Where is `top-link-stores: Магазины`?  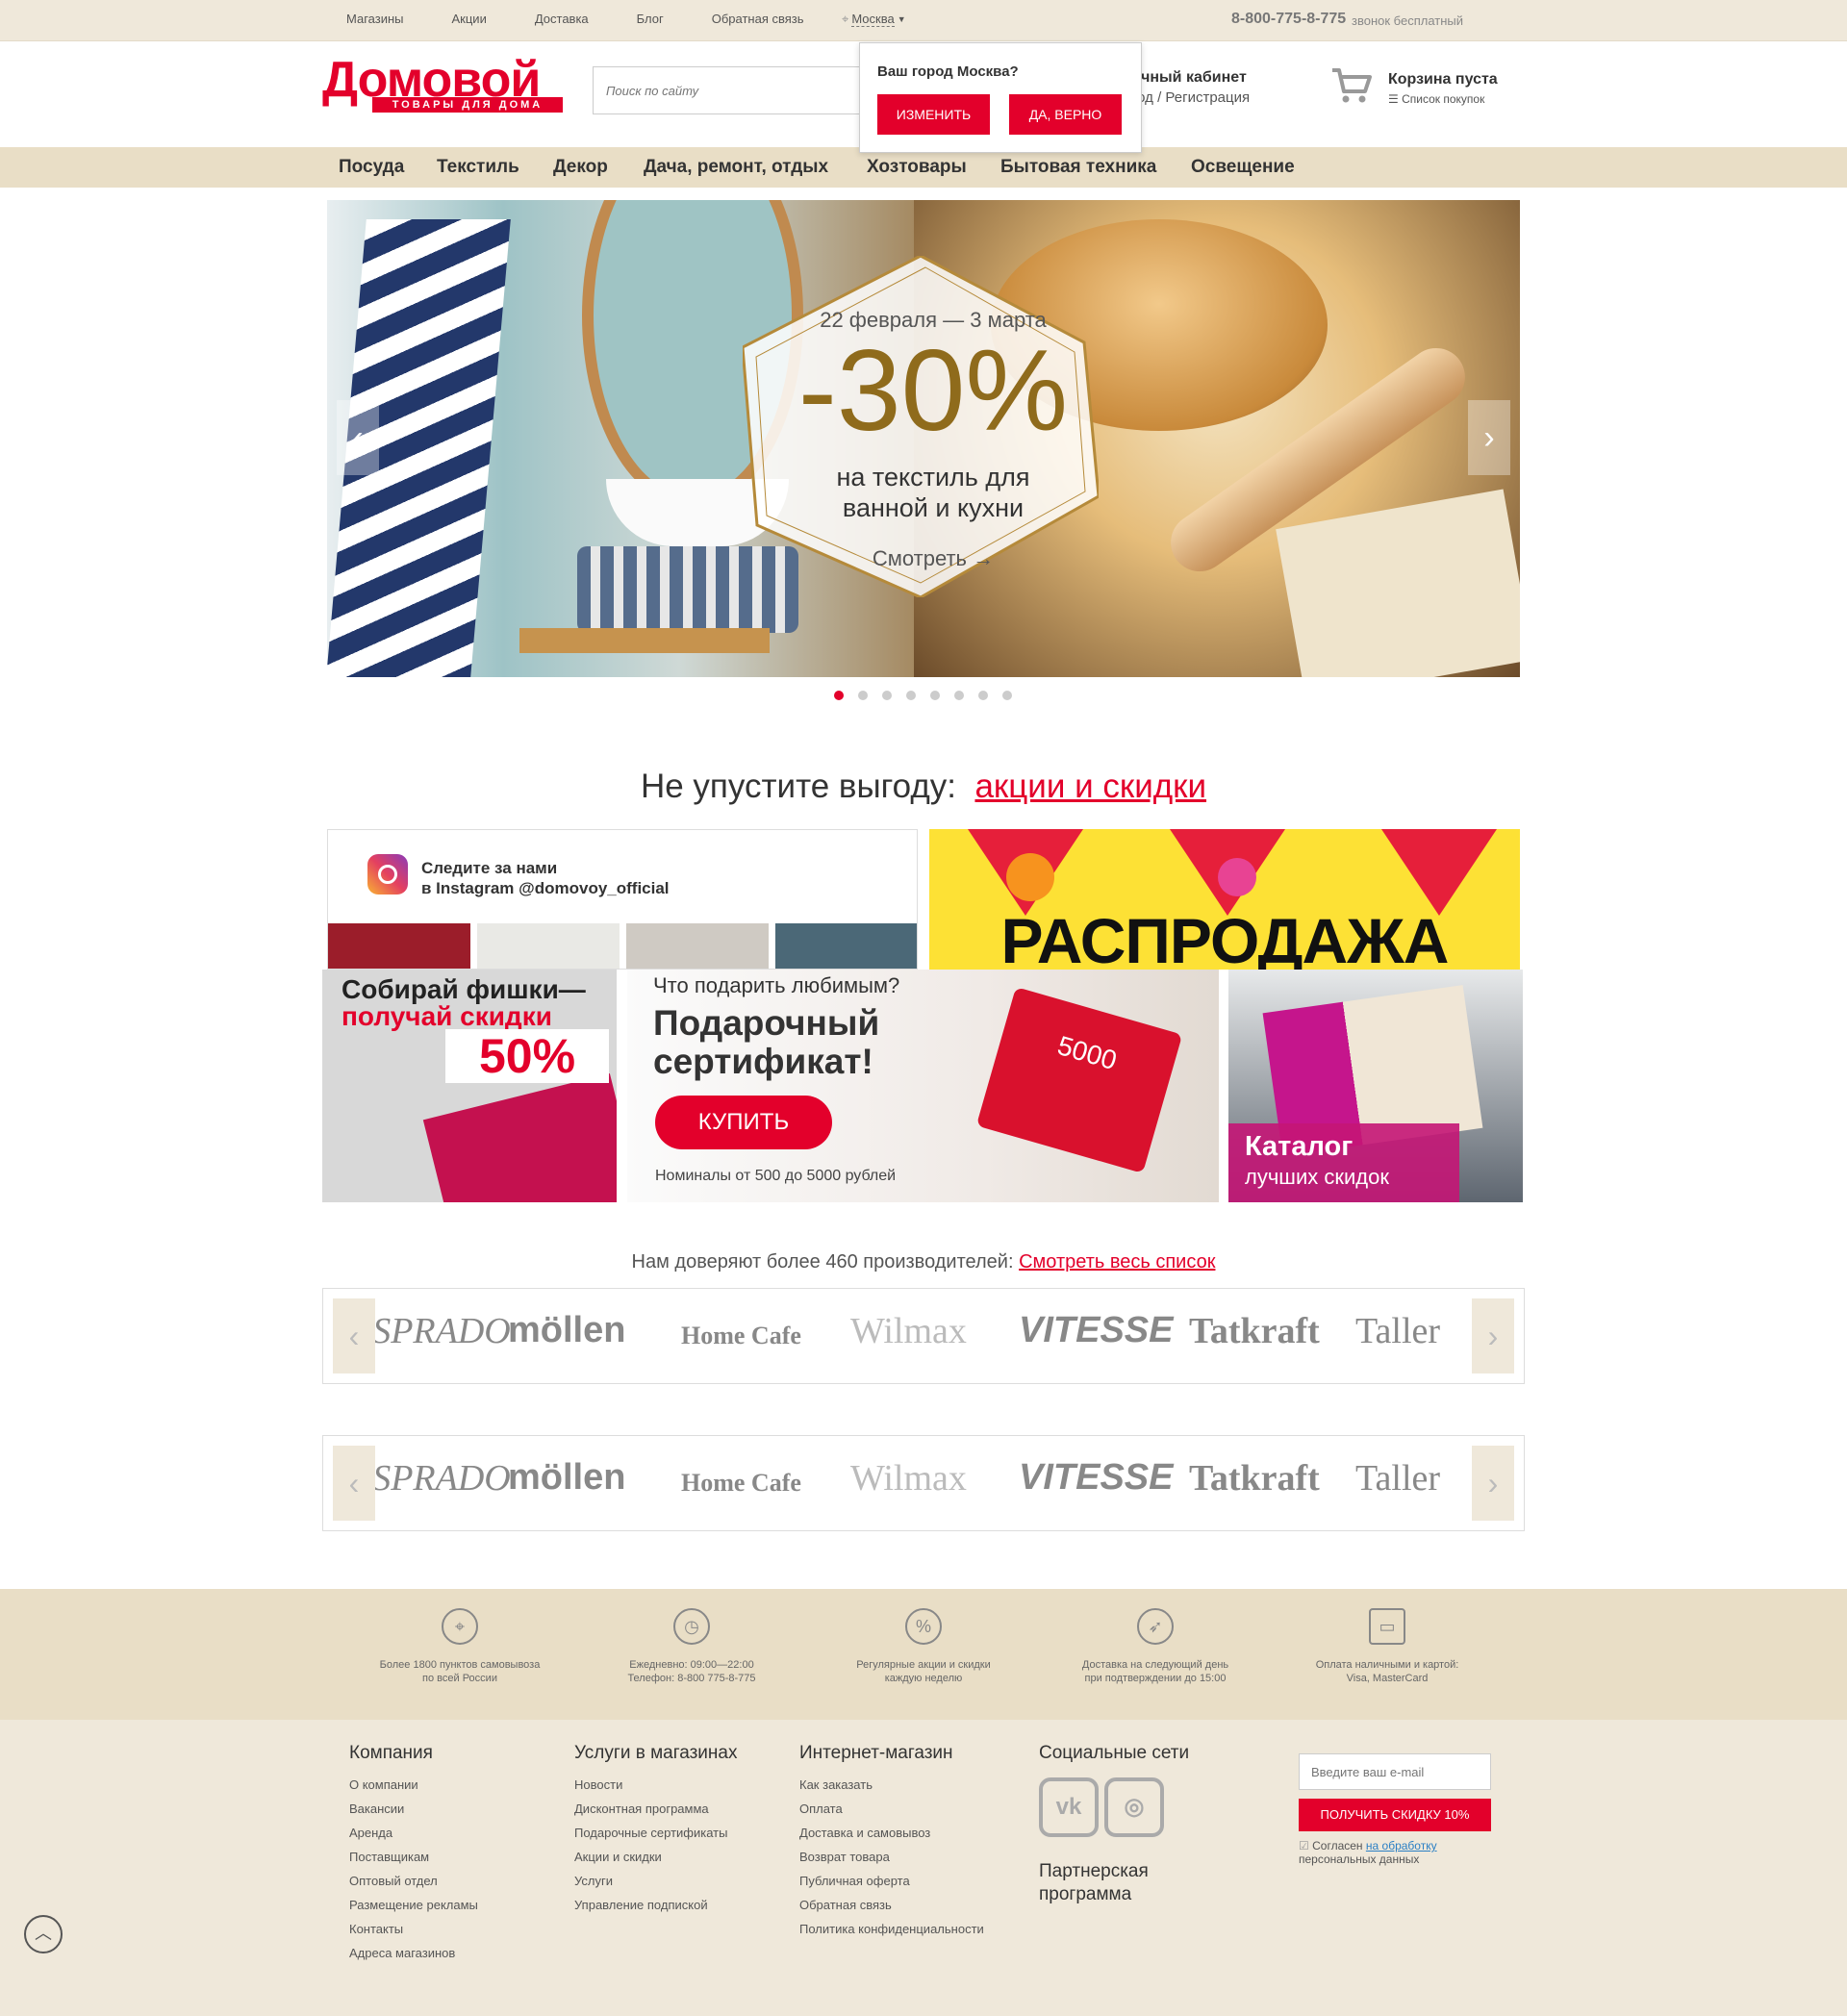 top-link-stores: Магазины is located at coordinates (375, 19).